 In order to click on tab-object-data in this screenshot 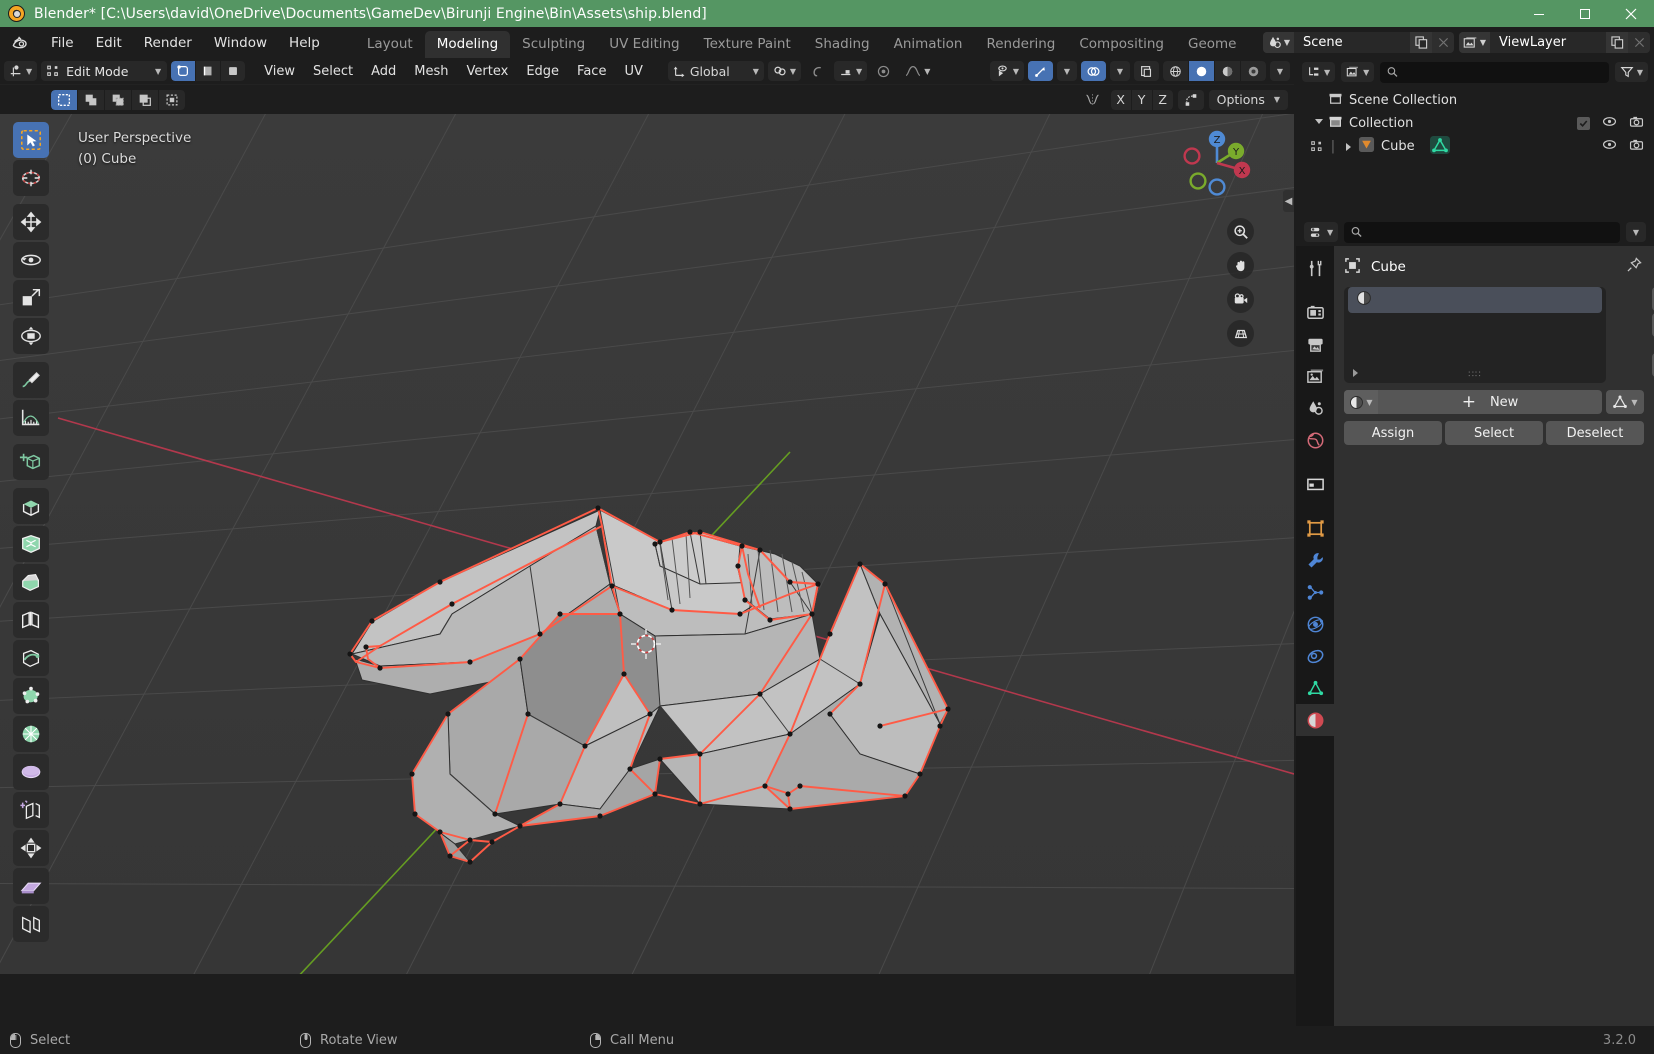, I will do `click(1315, 688)`.